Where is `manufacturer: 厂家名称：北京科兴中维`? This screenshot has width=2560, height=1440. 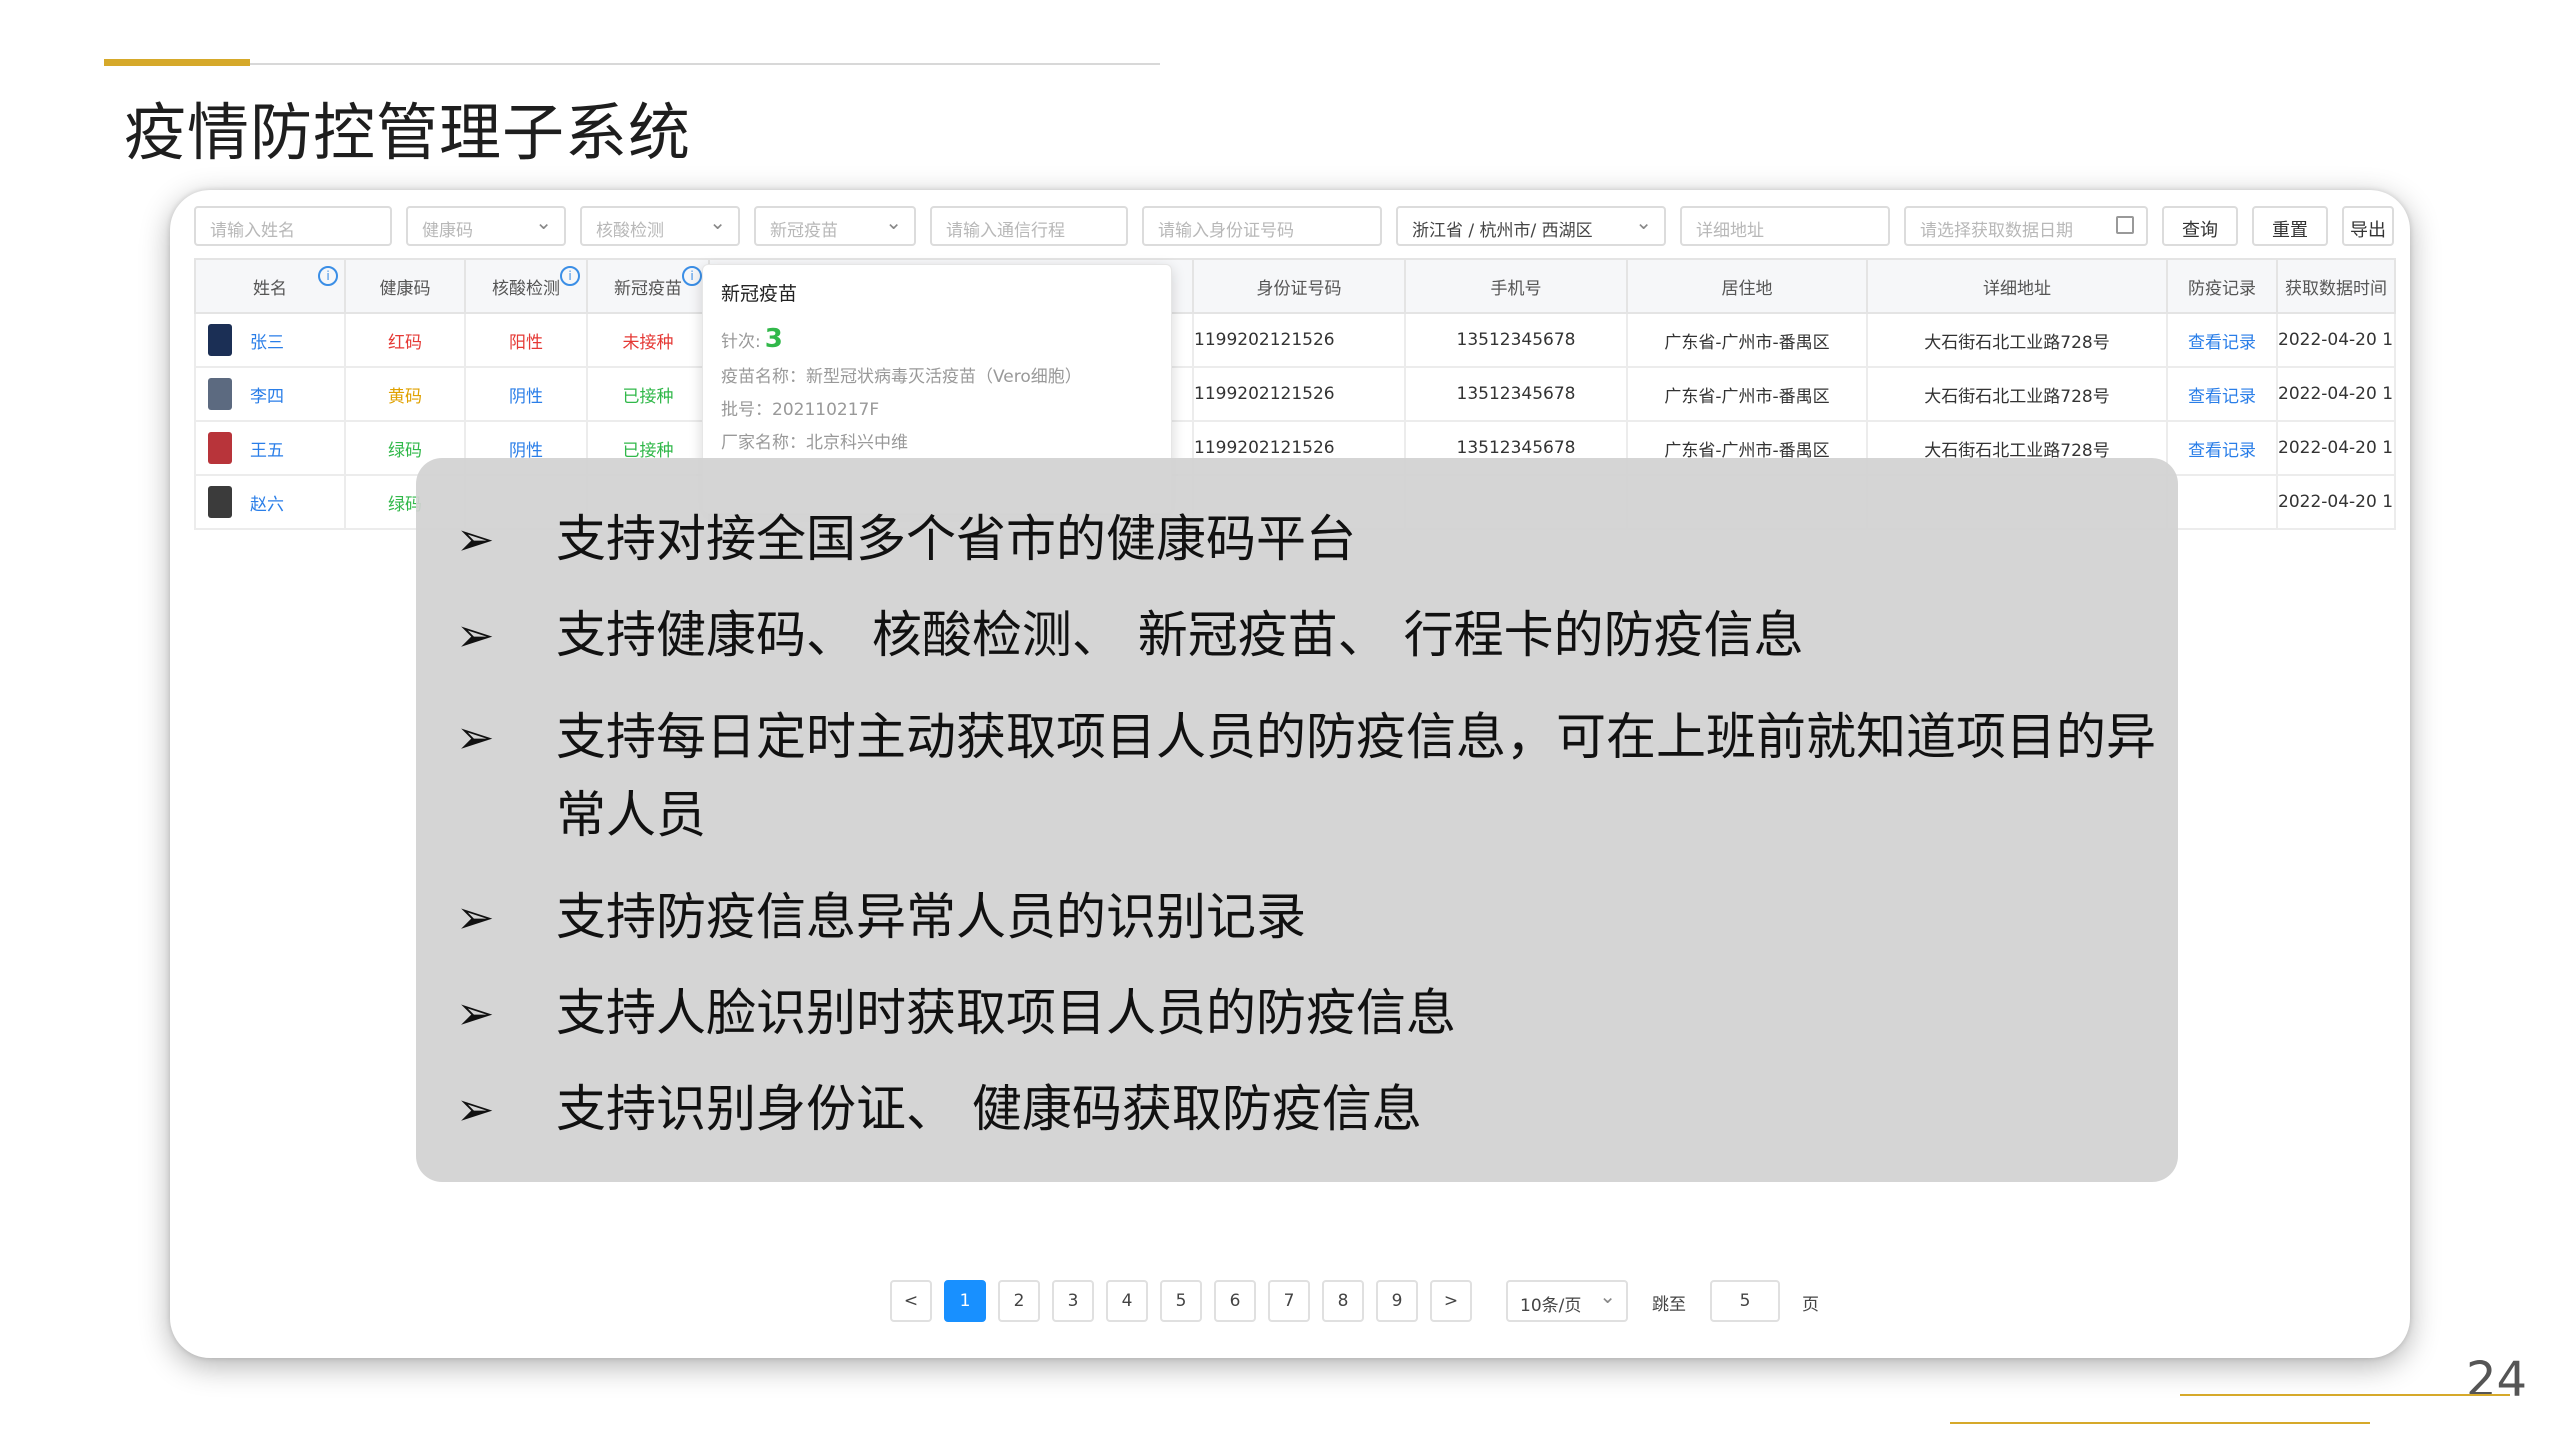
manufacturer: 厂家名称：北京科兴中维 is located at coordinates (814, 443).